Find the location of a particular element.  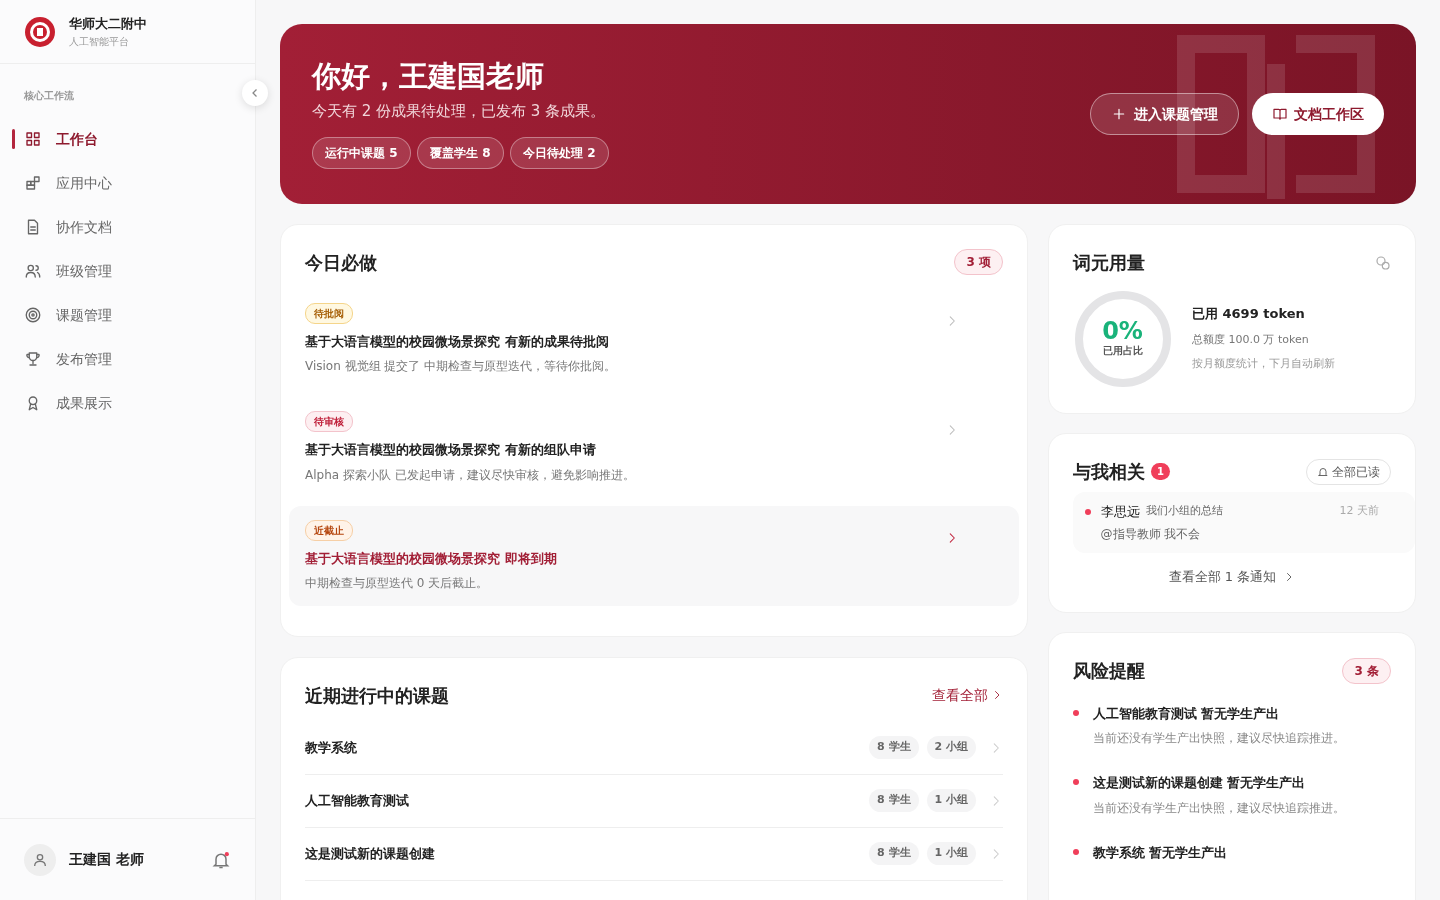

notification-item: 李思远 我们小组的总结 12 天前 @指导教师 我不会 is located at coordinates (1243, 522).